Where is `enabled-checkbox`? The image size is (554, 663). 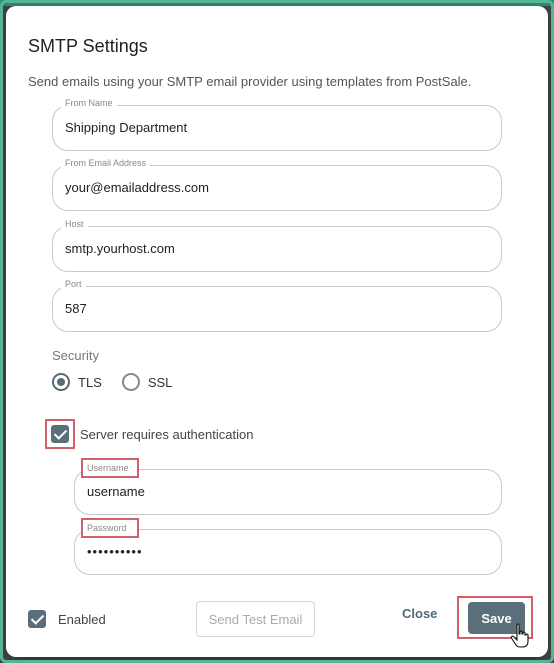
enabled-checkbox is located at coordinates (37, 619).